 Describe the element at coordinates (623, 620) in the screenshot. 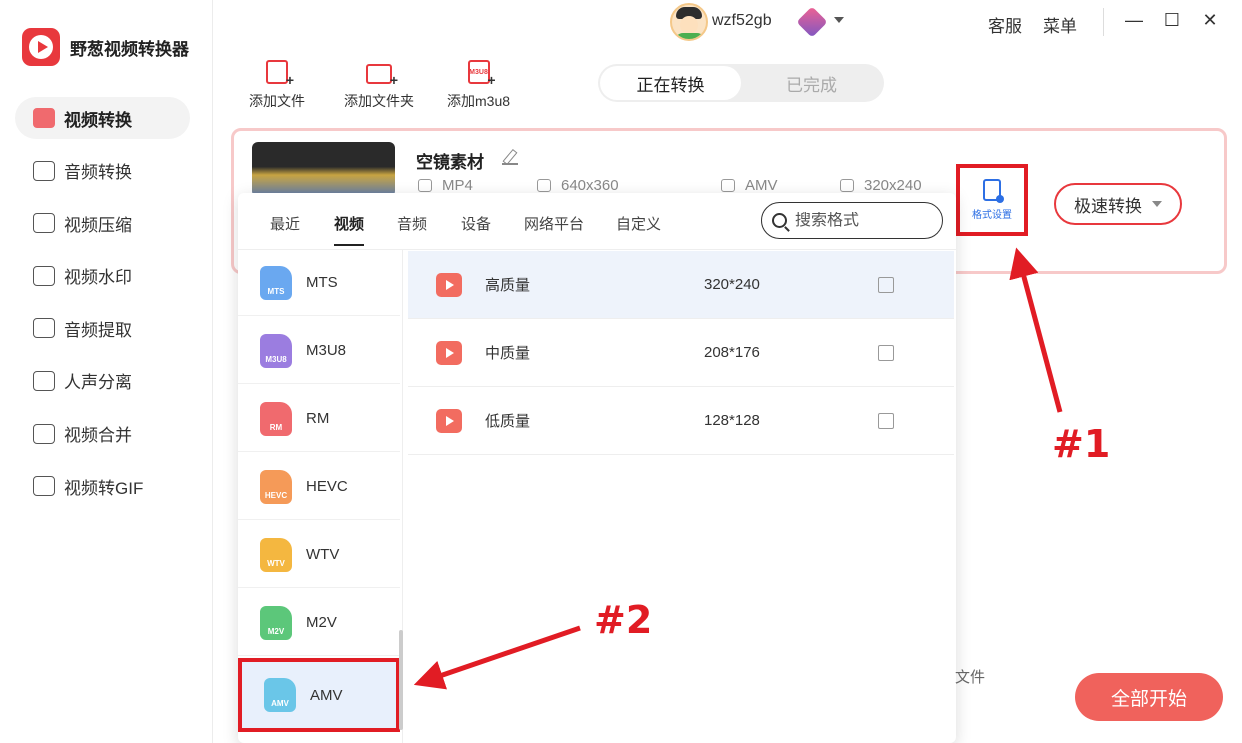

I see `annotation-two: #2` at that location.